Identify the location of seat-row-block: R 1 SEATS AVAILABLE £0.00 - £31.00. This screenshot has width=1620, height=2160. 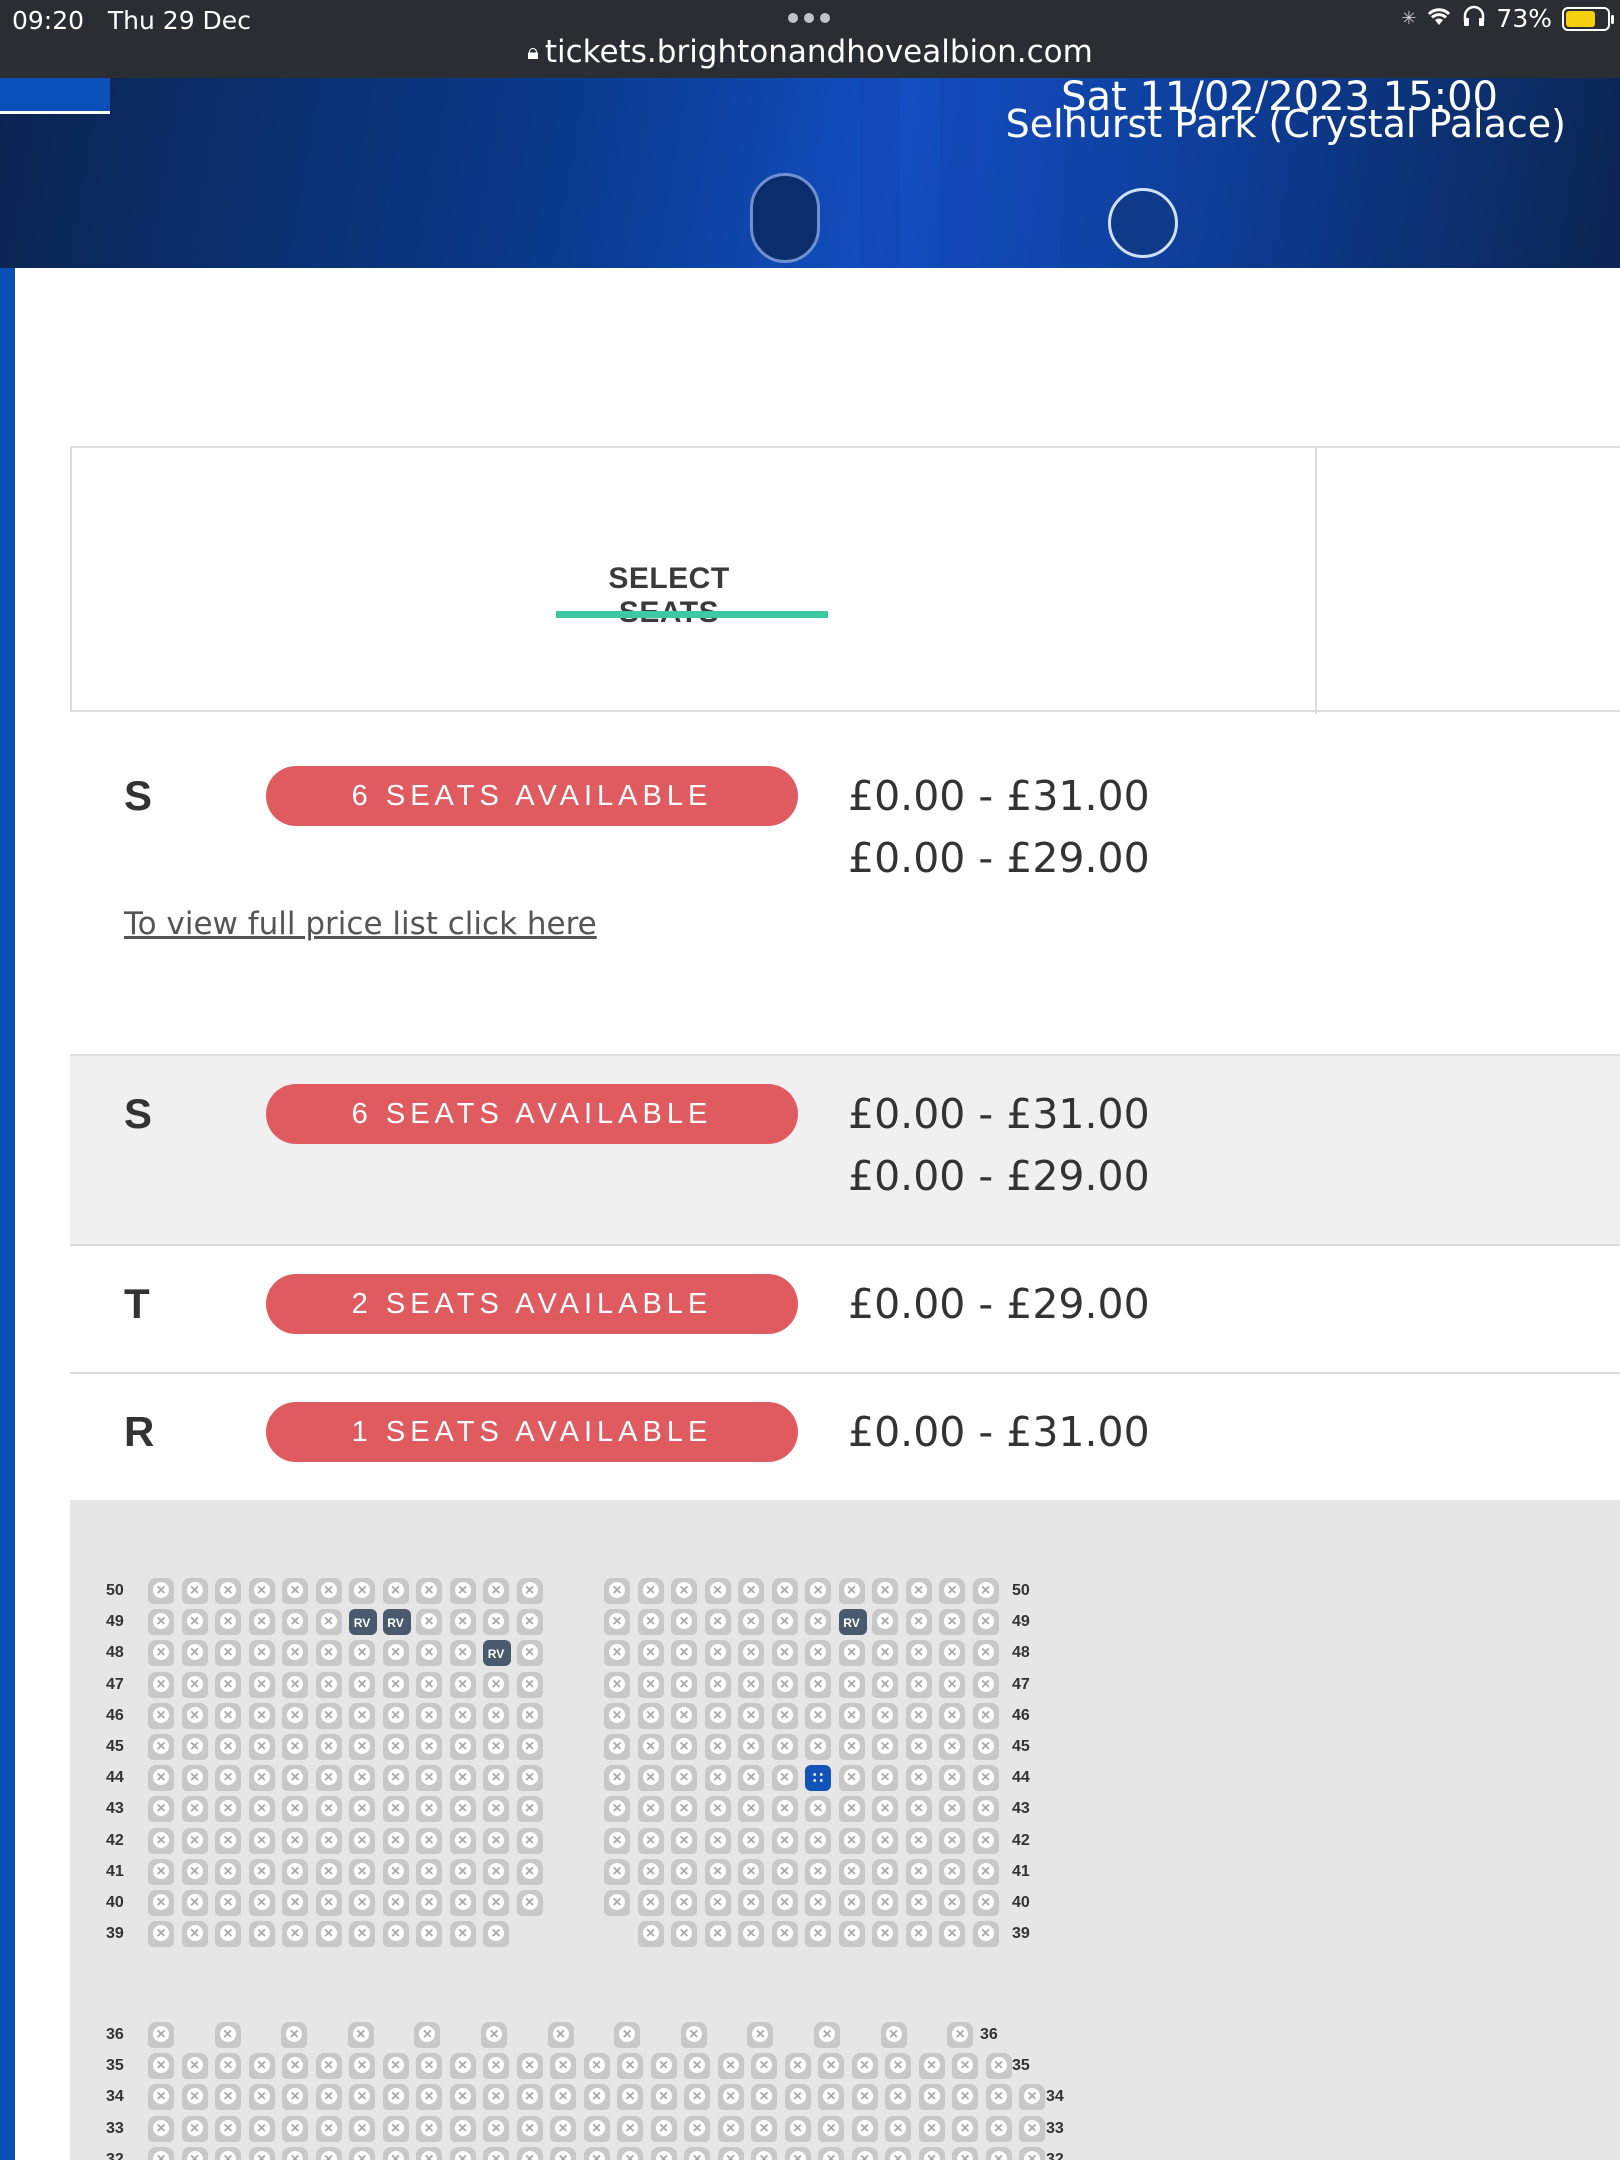
(845, 1437).